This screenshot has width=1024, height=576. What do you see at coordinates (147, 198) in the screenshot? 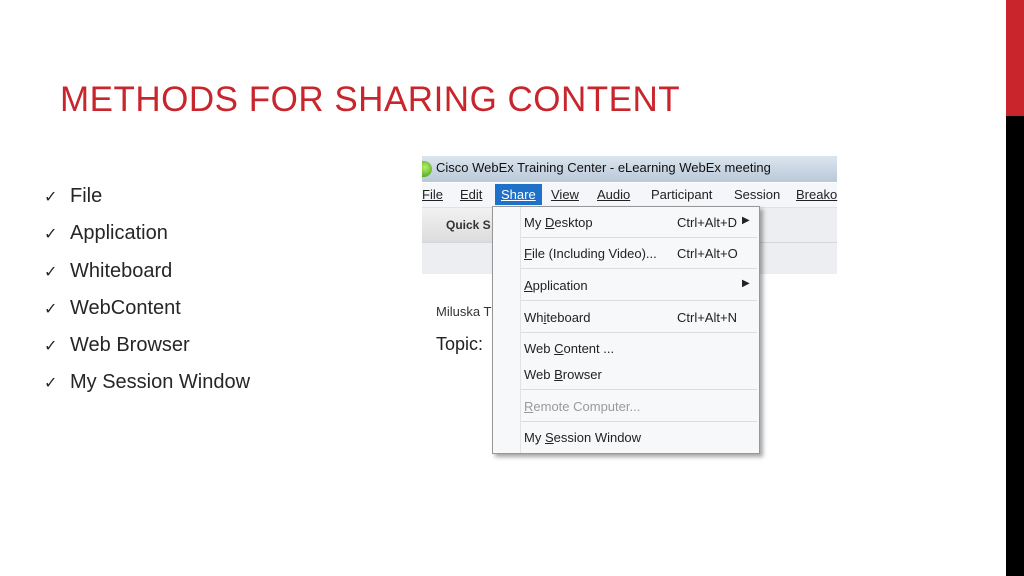
I see `bullet-item: ✓ File` at bounding box center [147, 198].